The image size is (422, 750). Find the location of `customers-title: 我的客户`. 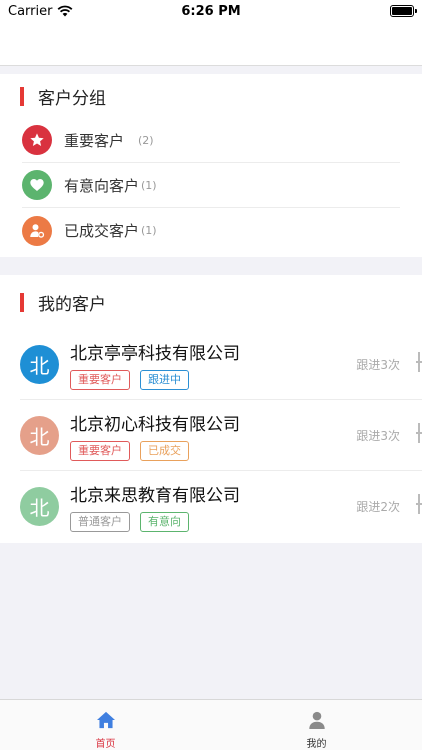

customers-title: 我的客户 is located at coordinates (72, 304).